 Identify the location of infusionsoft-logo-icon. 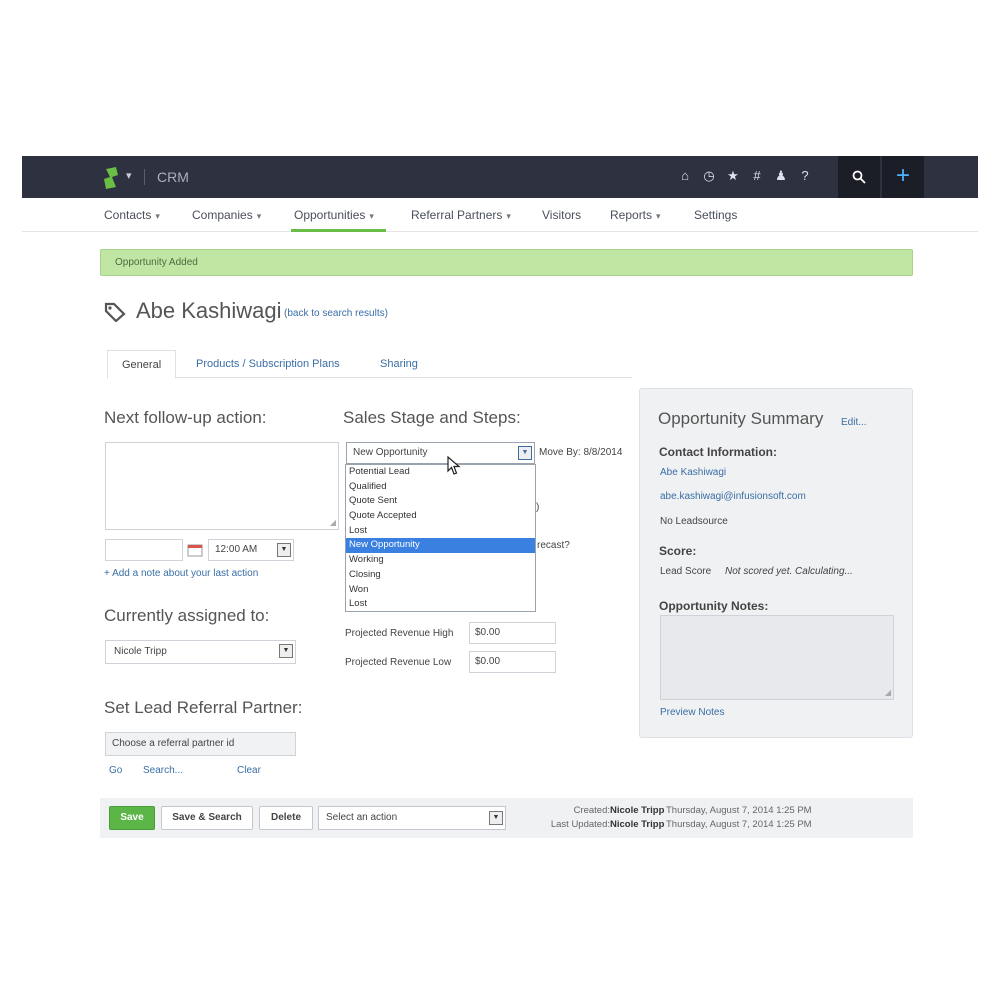
(111, 178).